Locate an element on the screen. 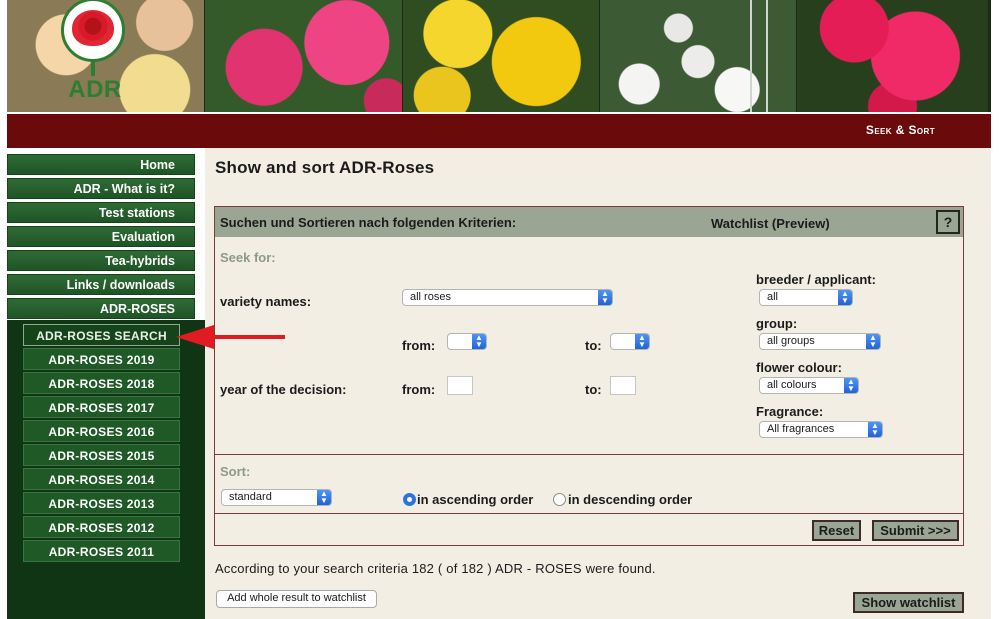  to-label-2: to: is located at coordinates (593, 389).